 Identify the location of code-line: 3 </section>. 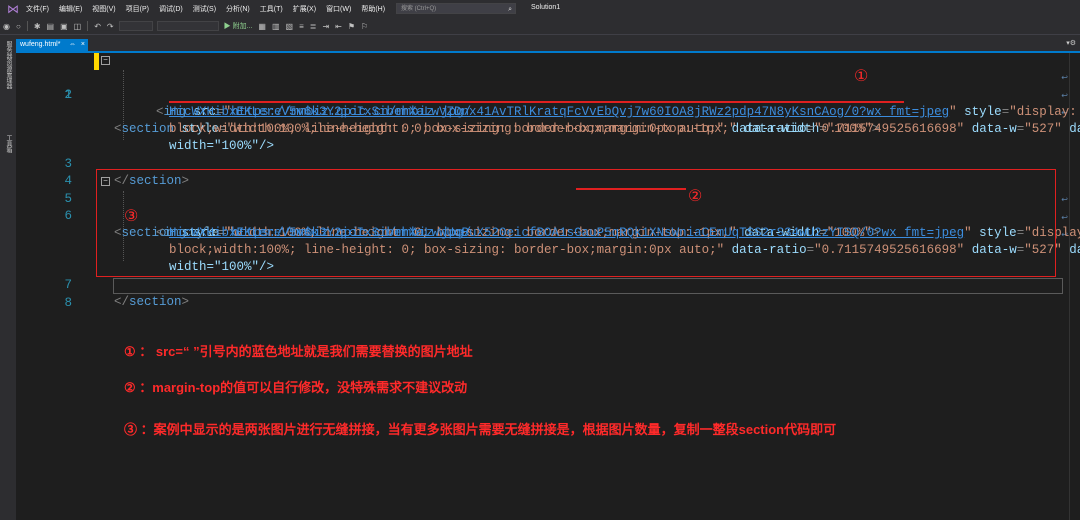
(541, 163).